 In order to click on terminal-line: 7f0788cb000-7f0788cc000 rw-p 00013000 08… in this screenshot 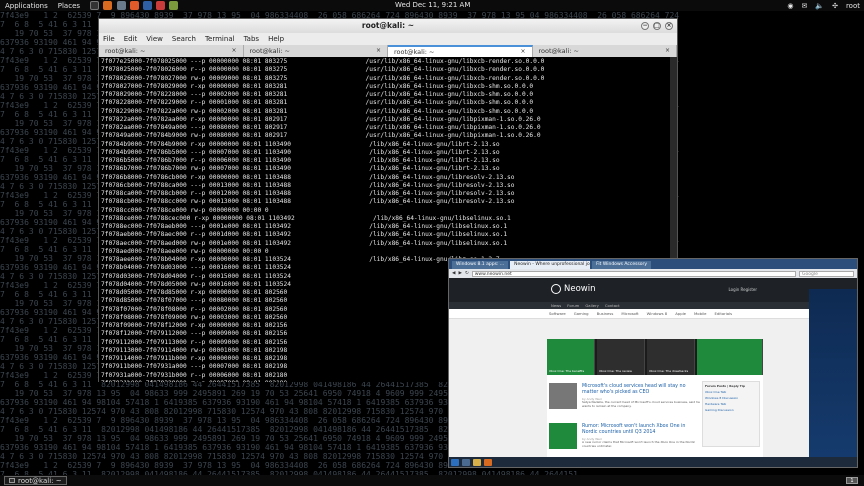, I will do `click(308, 202)`.